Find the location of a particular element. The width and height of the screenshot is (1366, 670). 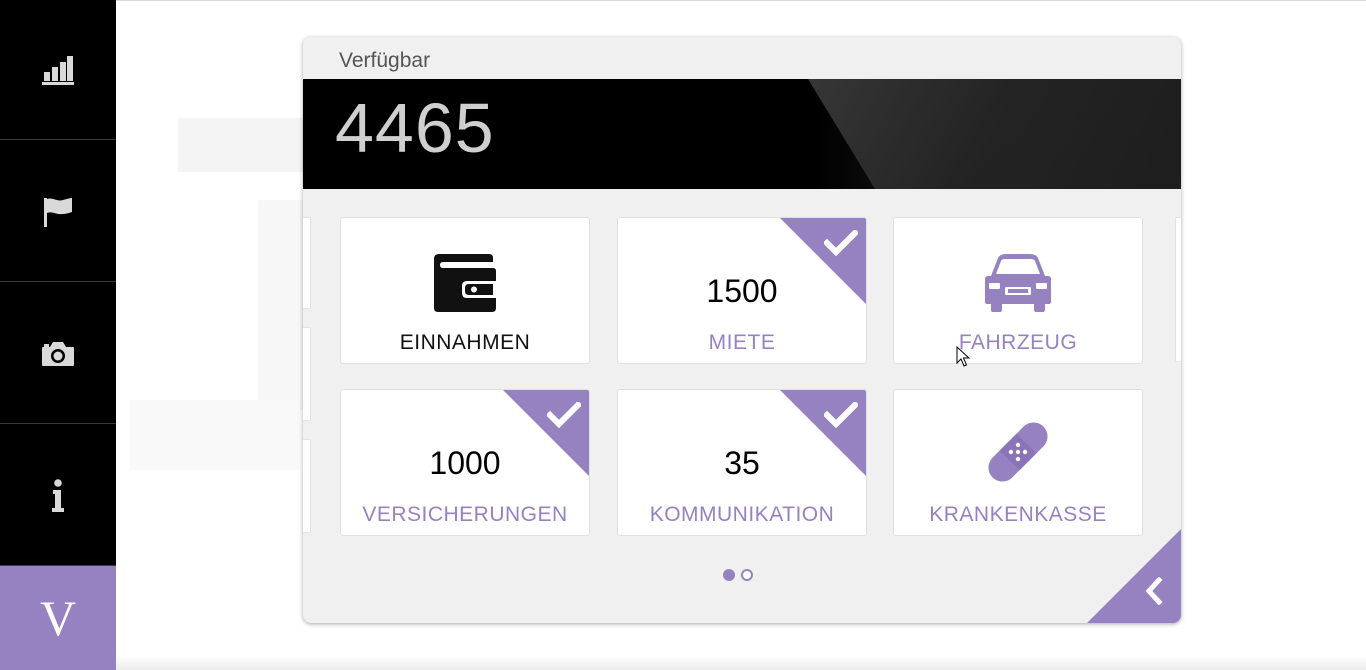

brand-logo: V is located at coordinates (58, 618).